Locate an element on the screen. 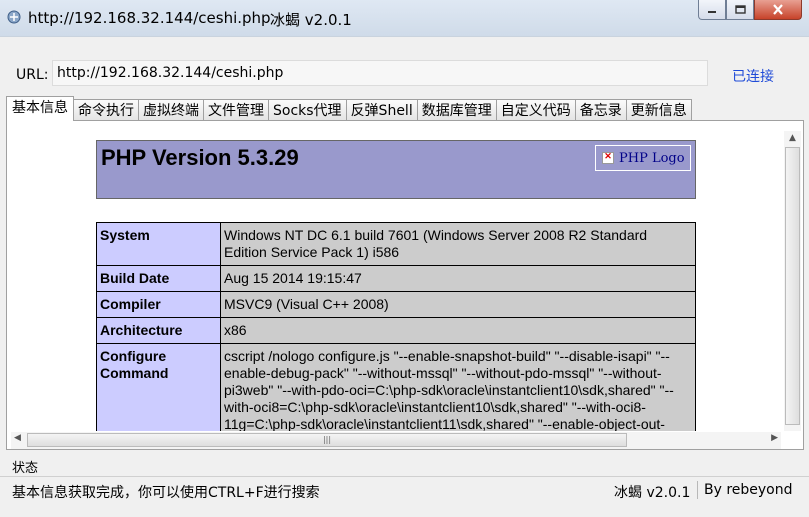 The height and width of the screenshot is (517, 809). table-row: Build Date Aug 15 2014 19:15:47 is located at coordinates (396, 278).